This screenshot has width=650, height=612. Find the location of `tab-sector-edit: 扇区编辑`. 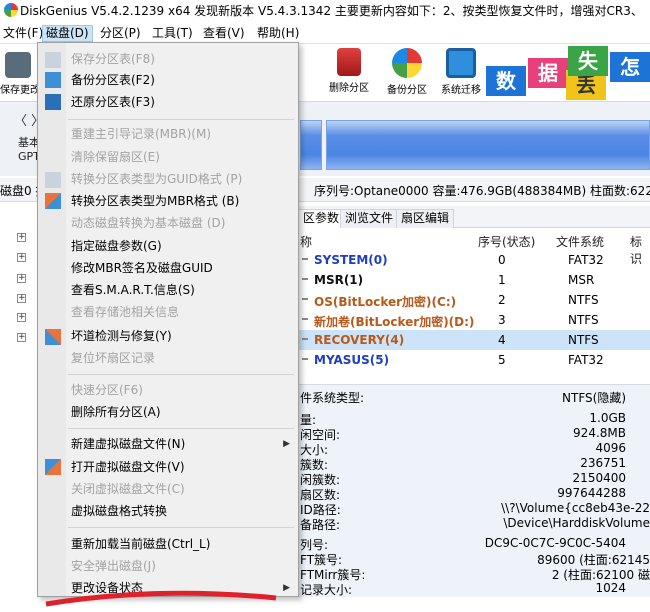

tab-sector-edit: 扇区编辑 is located at coordinates (425, 218).